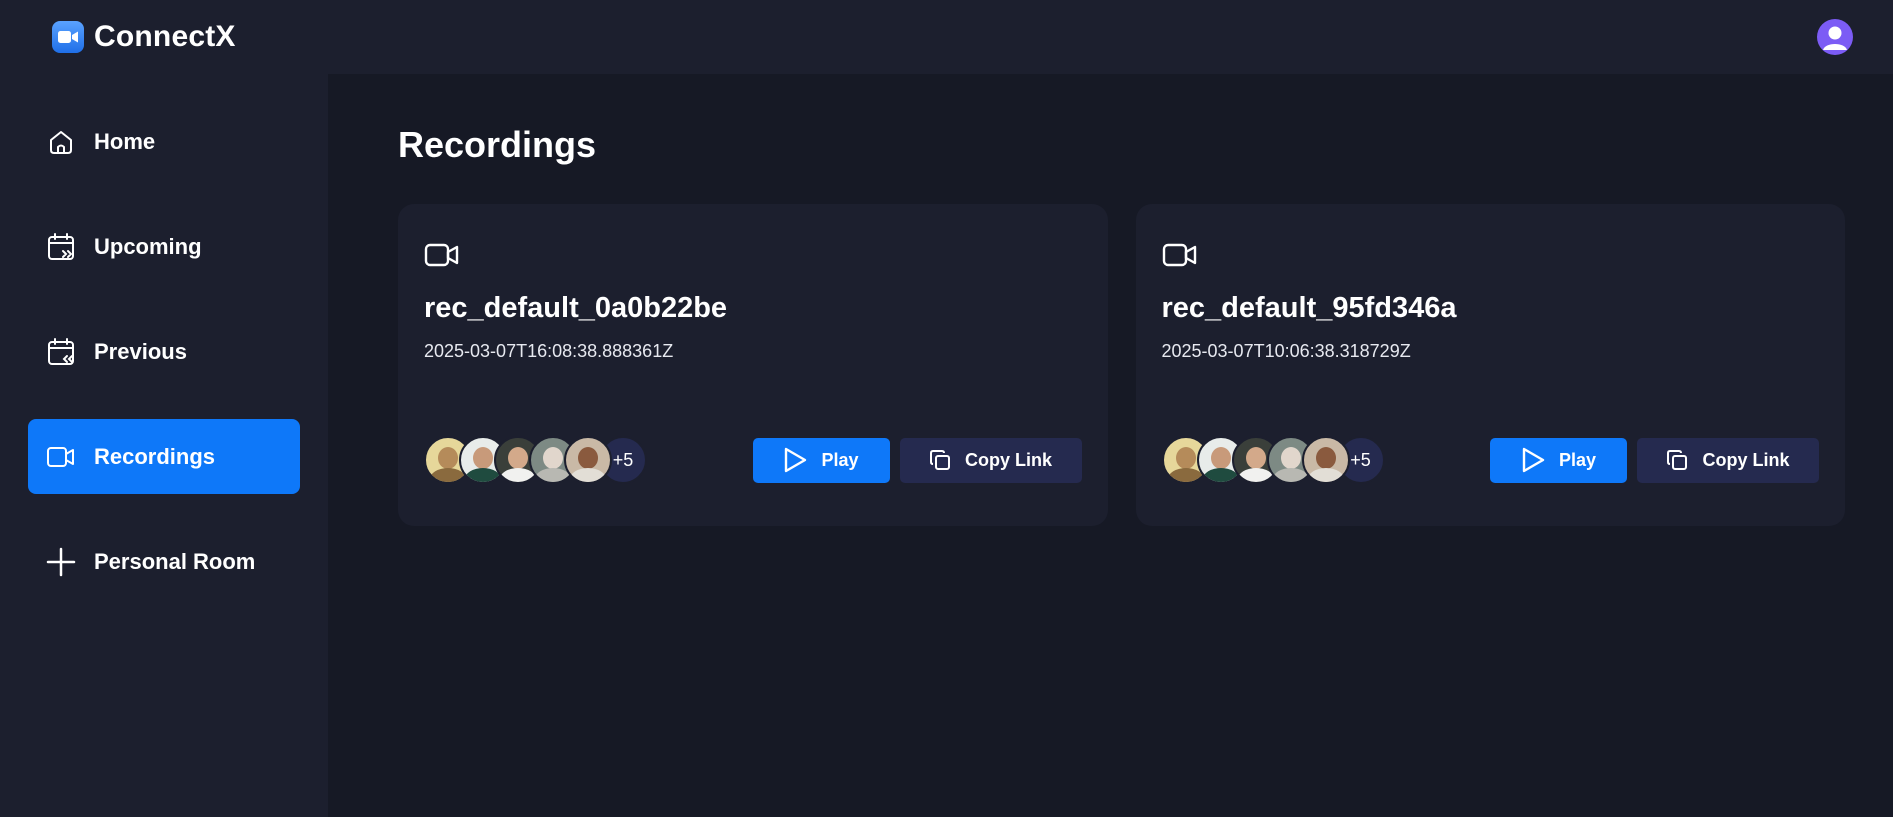 This screenshot has width=1893, height=817. I want to click on user-avatar-icon, so click(1835, 37).